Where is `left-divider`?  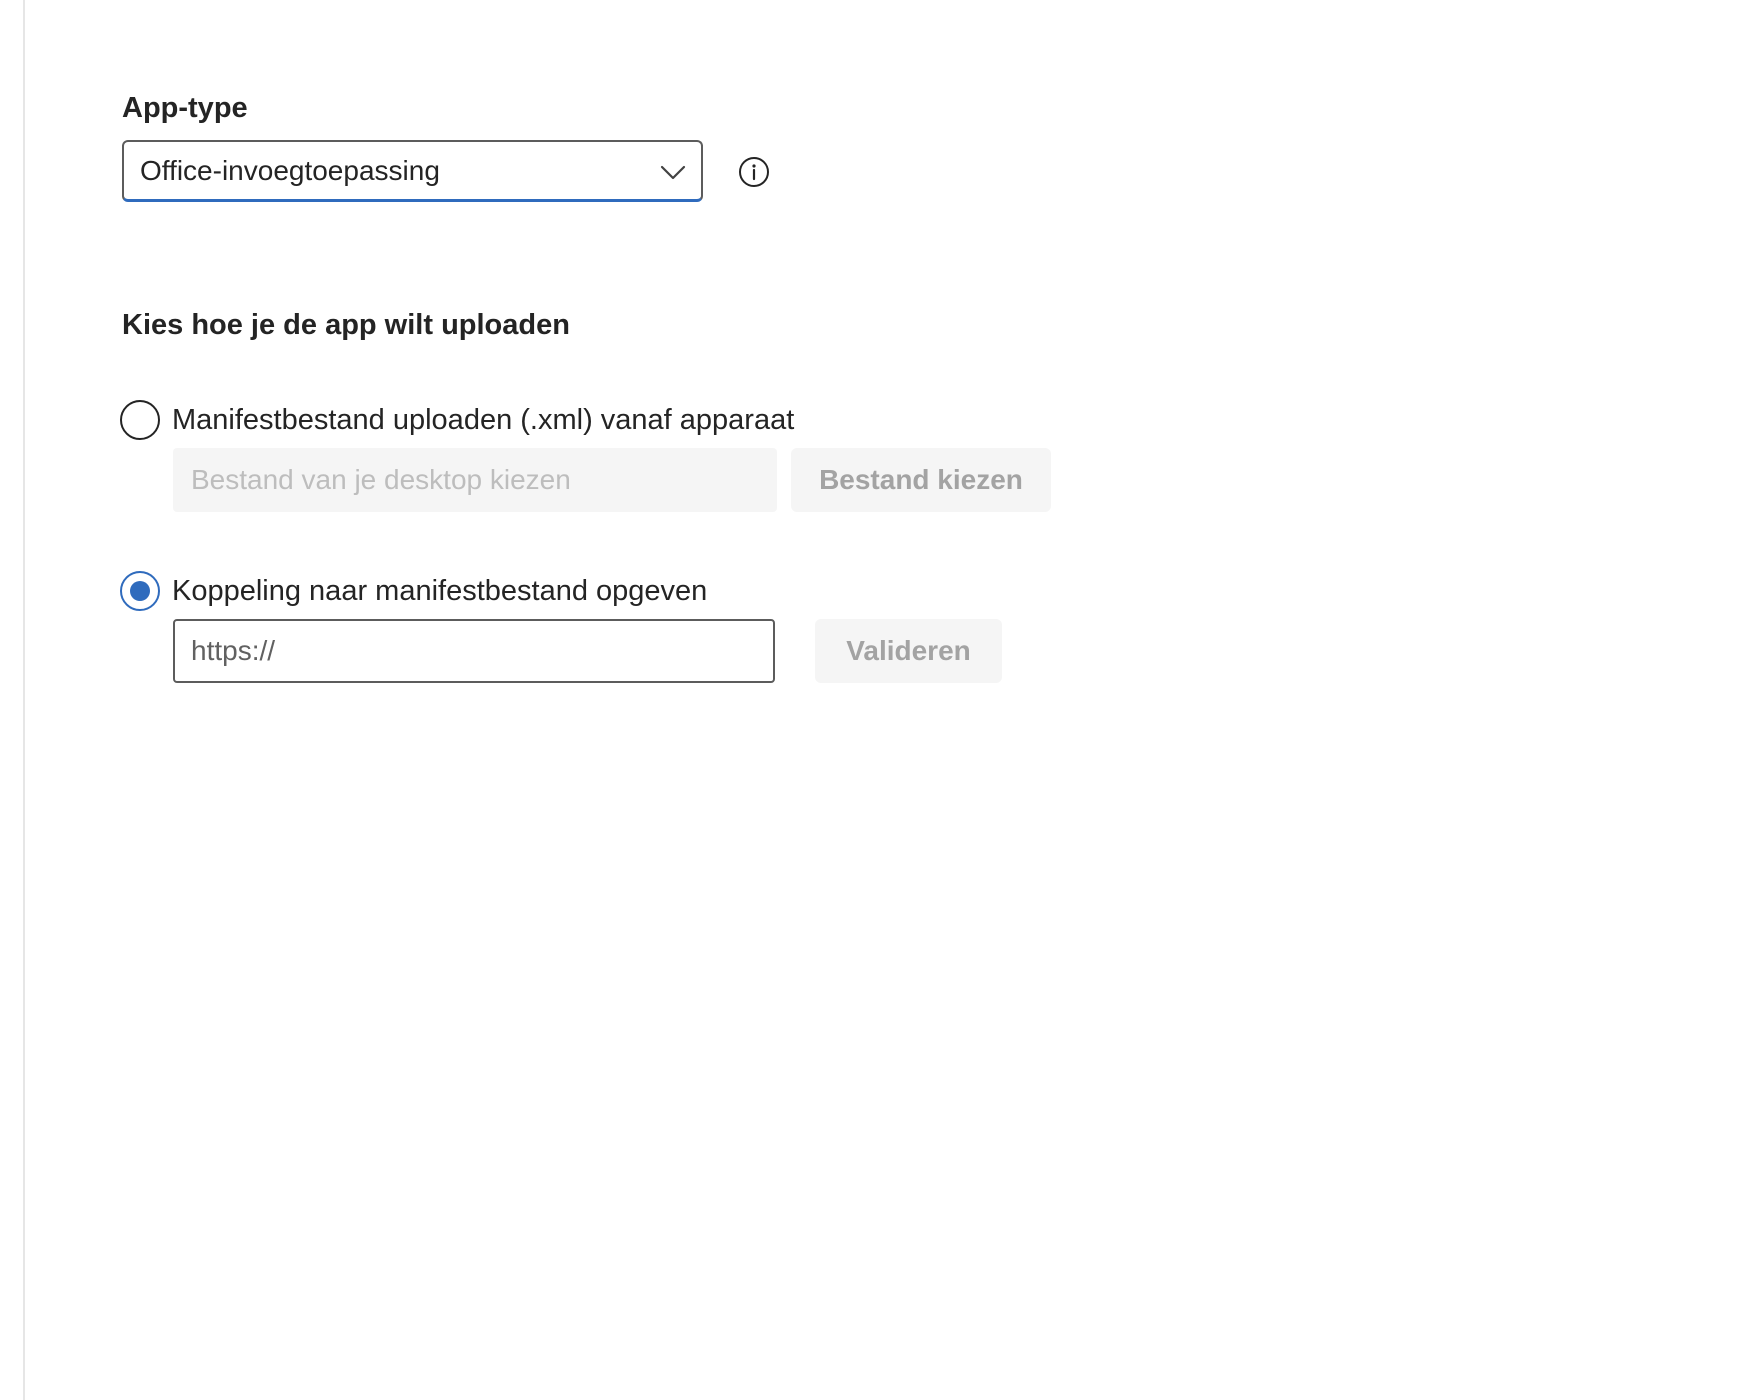
left-divider is located at coordinates (24, 700).